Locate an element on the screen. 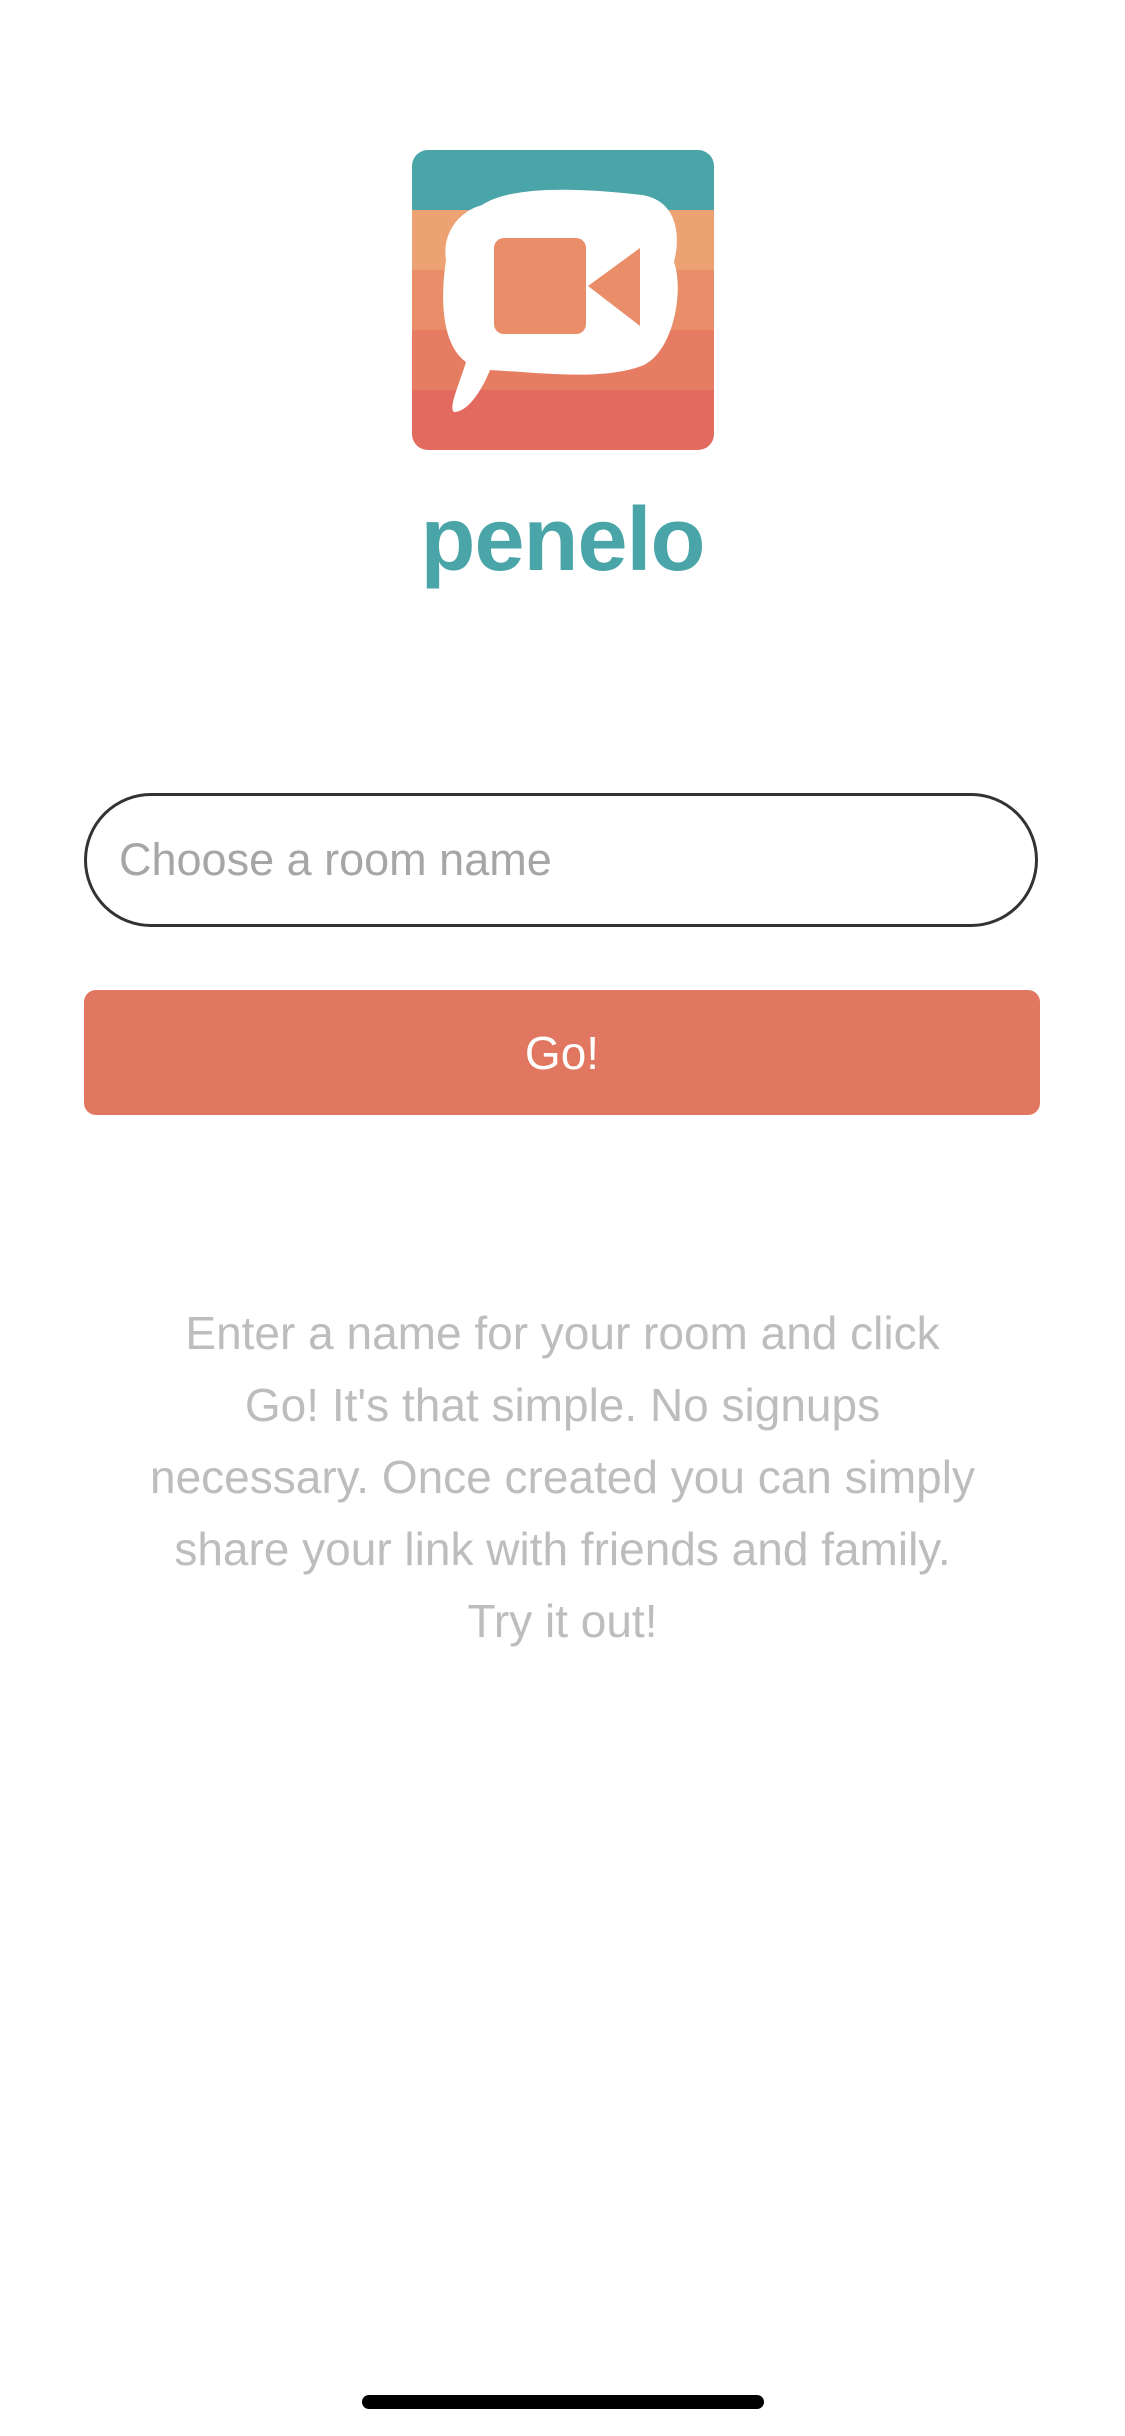 The width and height of the screenshot is (1125, 2436). app-logo is located at coordinates (563, 300).